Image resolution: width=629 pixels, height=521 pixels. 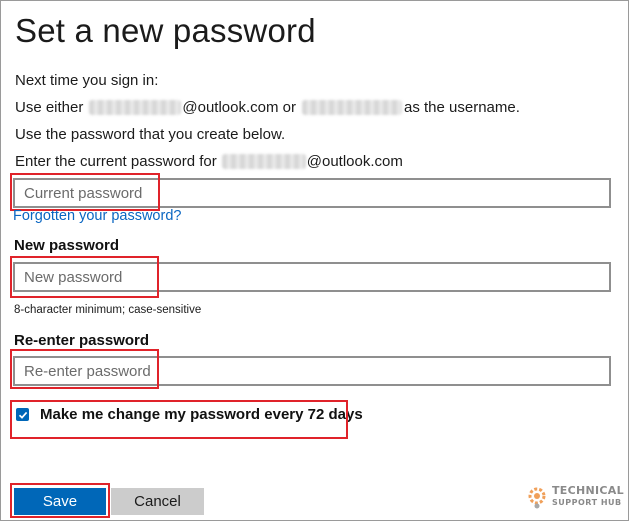 I want to click on intro-text-1: Next time you sign in:, so click(x=87, y=80).